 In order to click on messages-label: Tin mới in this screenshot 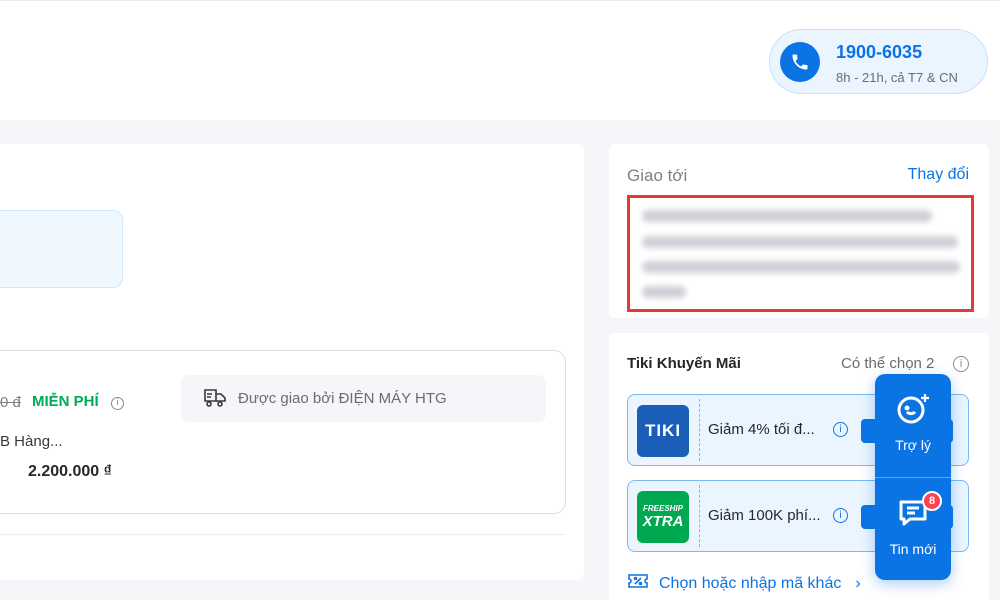, I will do `click(913, 549)`.